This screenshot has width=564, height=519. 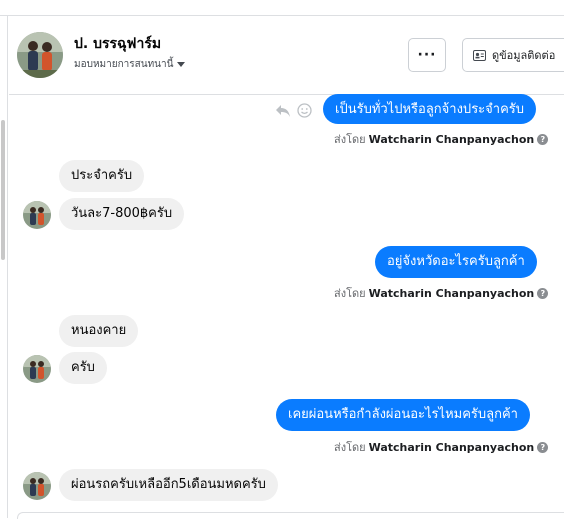 I want to click on incoming-message: ผ่อนรถครับเหลืออีก5เดือนมหดครับ, so click(x=168, y=485).